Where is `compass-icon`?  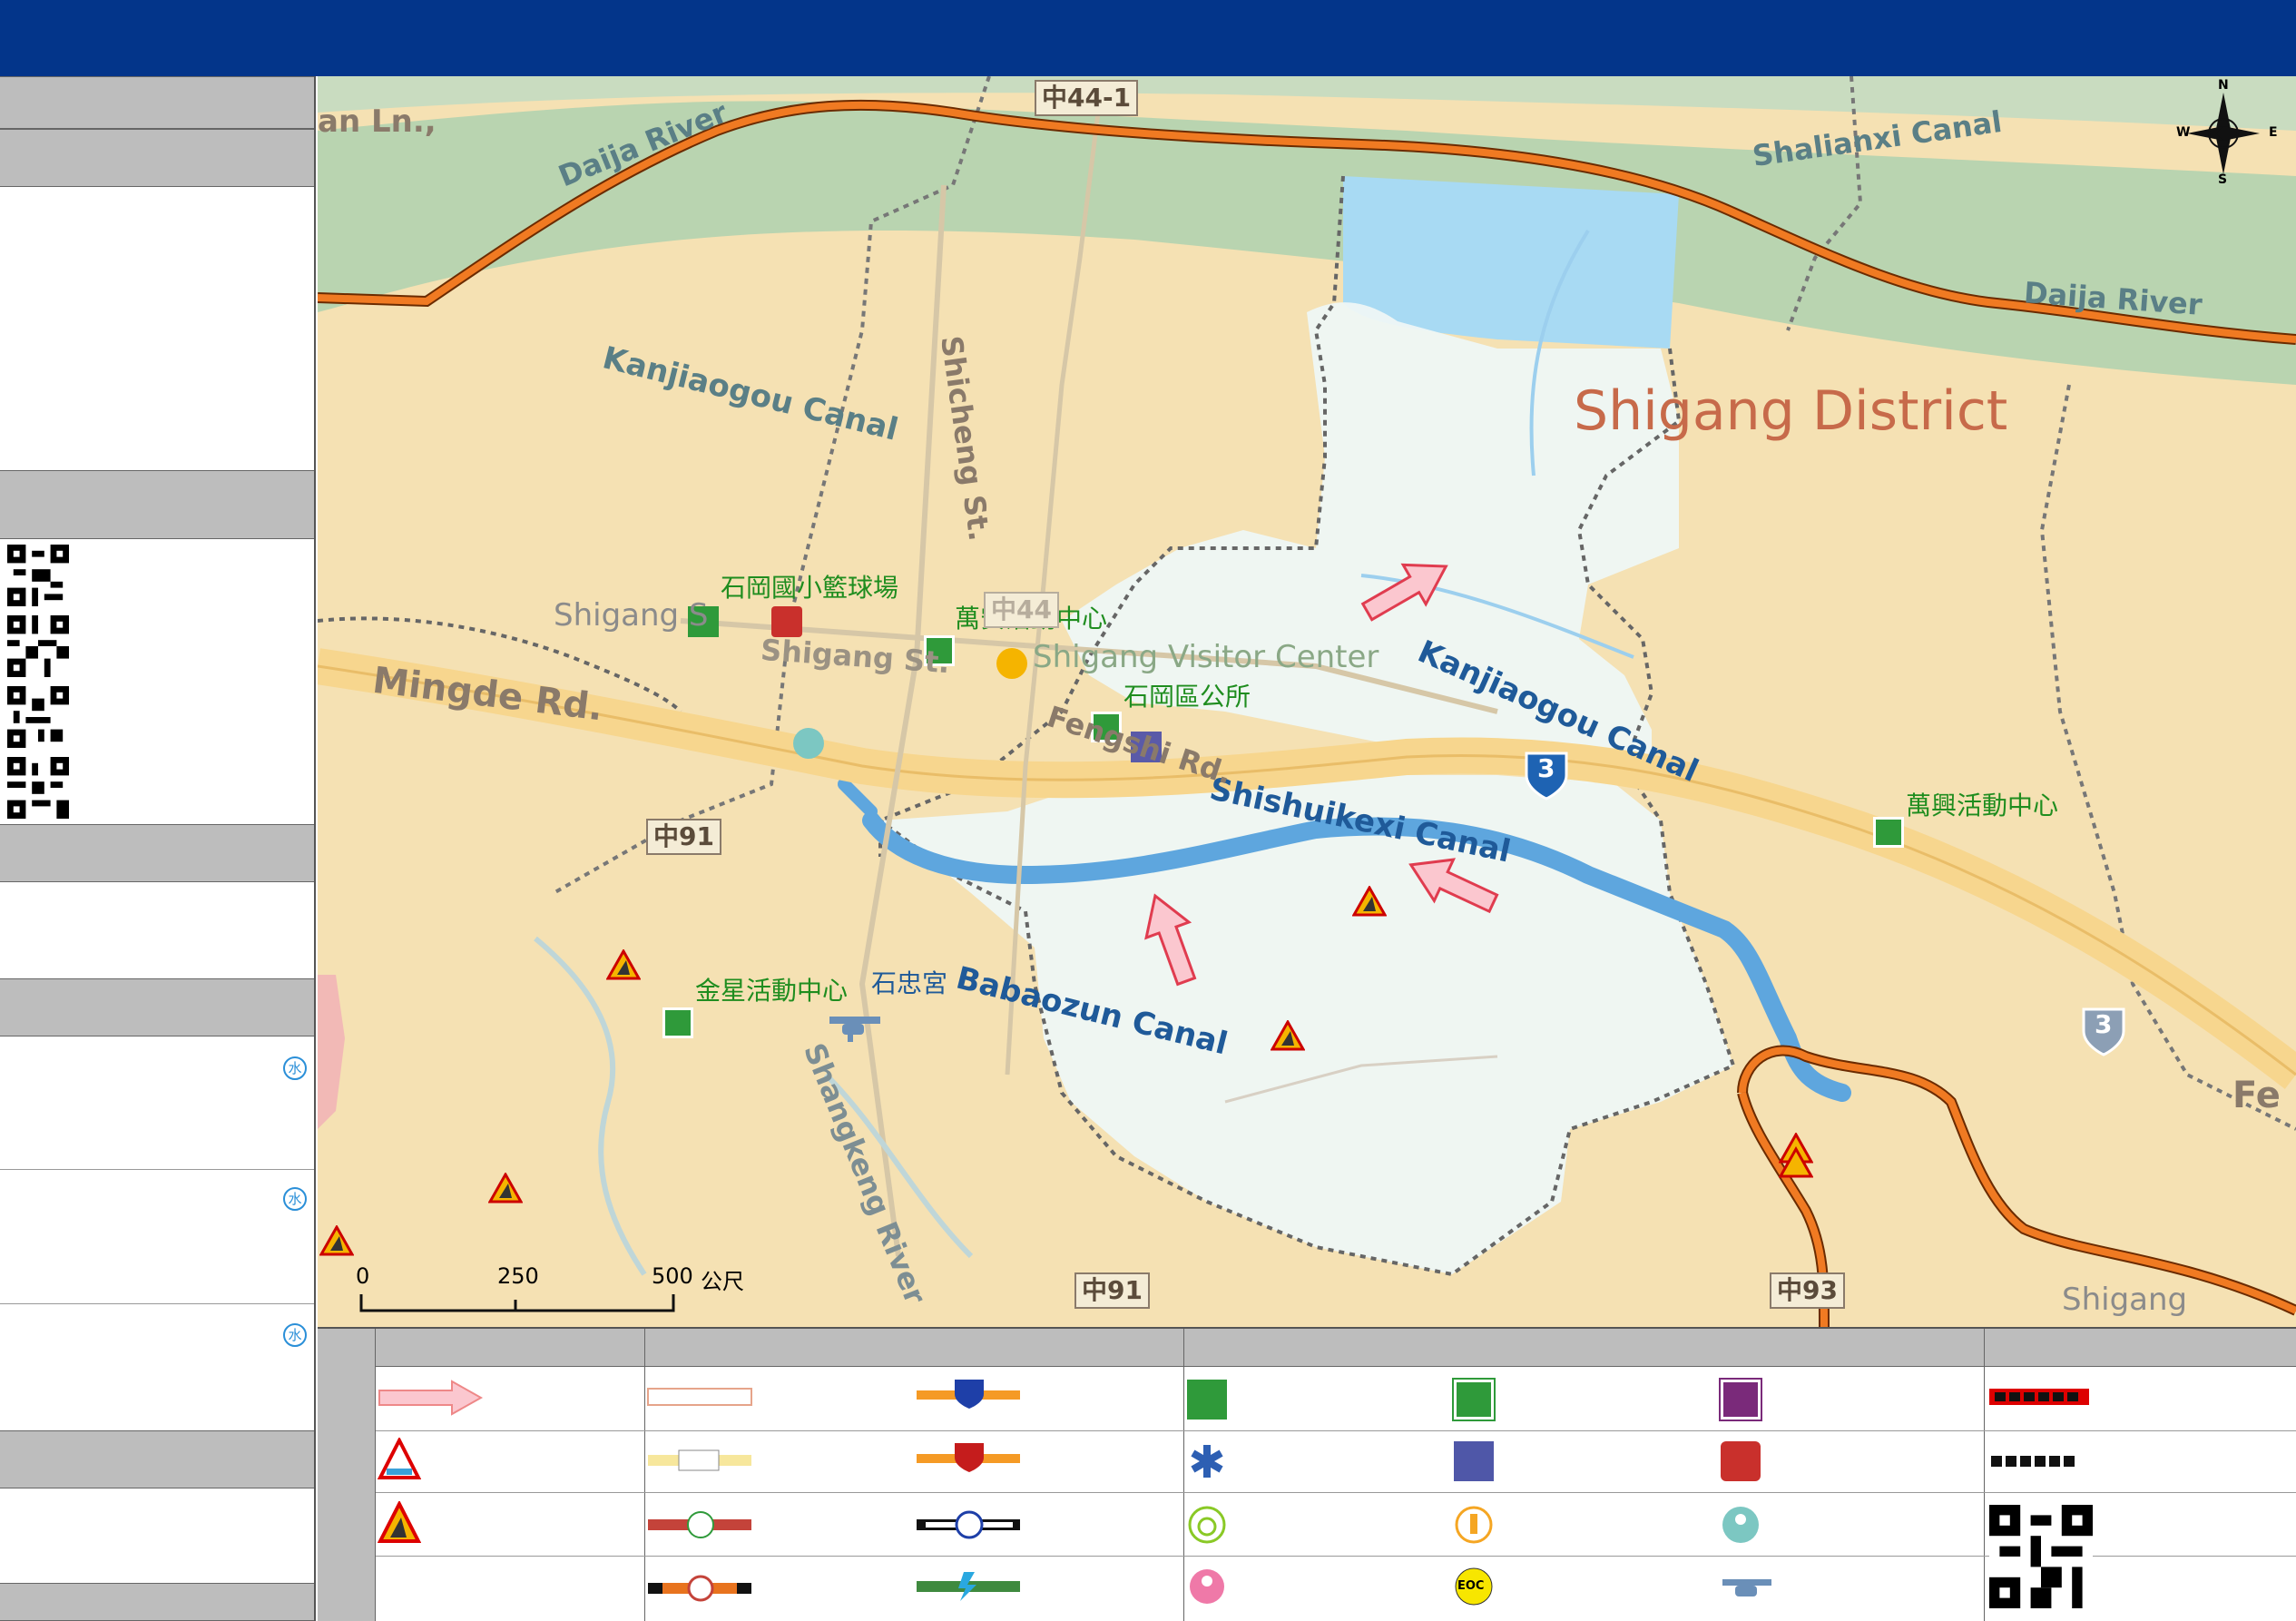 compass-icon is located at coordinates (2223, 133).